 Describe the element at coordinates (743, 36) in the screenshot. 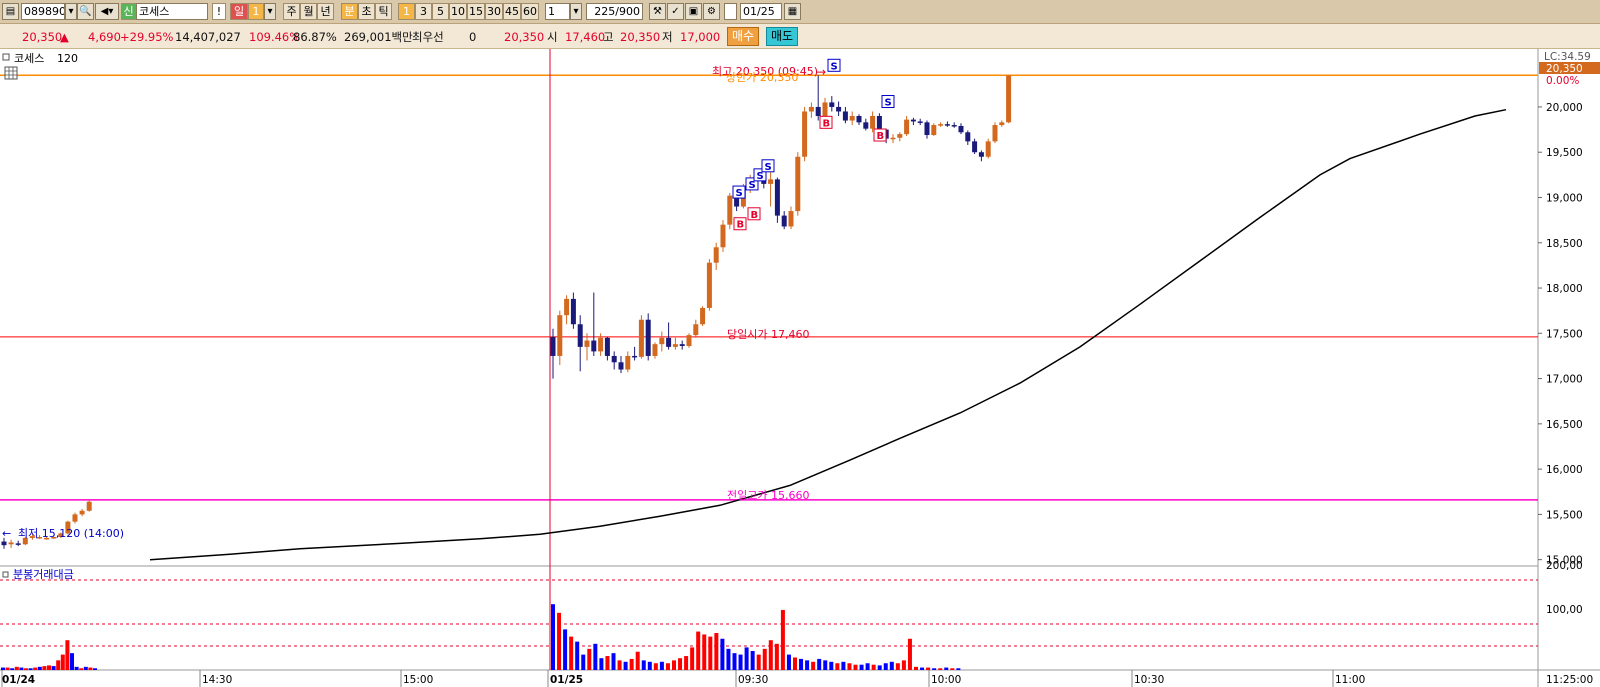

I see `buy-button: 매수` at that location.